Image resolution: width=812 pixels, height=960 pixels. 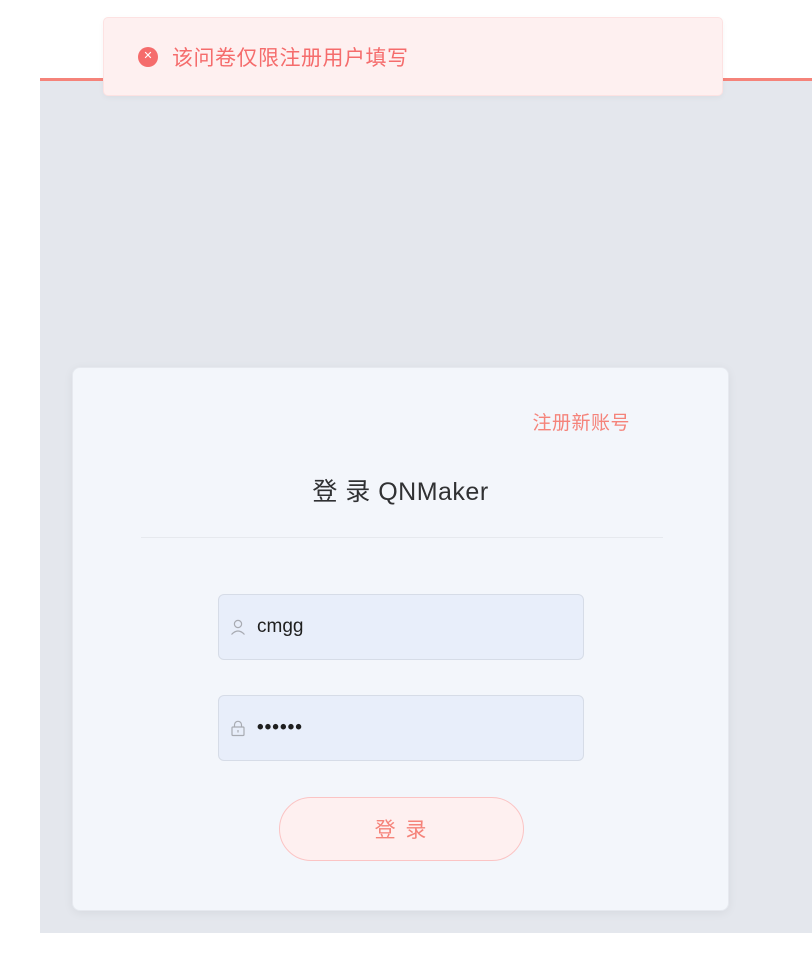 I want to click on error-circle-icon: ✕, so click(x=148, y=56).